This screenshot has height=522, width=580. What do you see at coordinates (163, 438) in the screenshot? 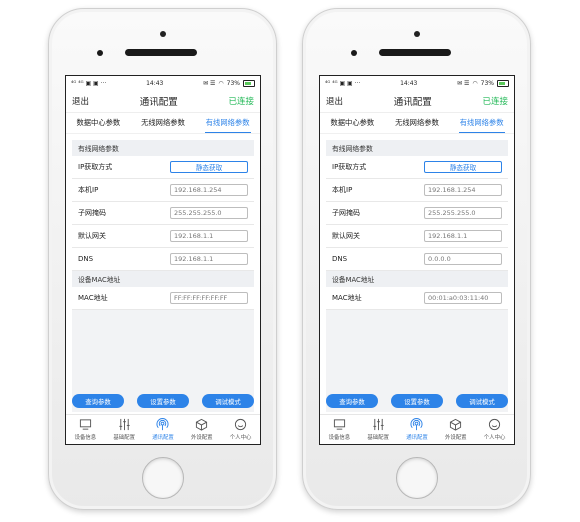
I see `nav-label: 通讯配置` at bounding box center [163, 438].